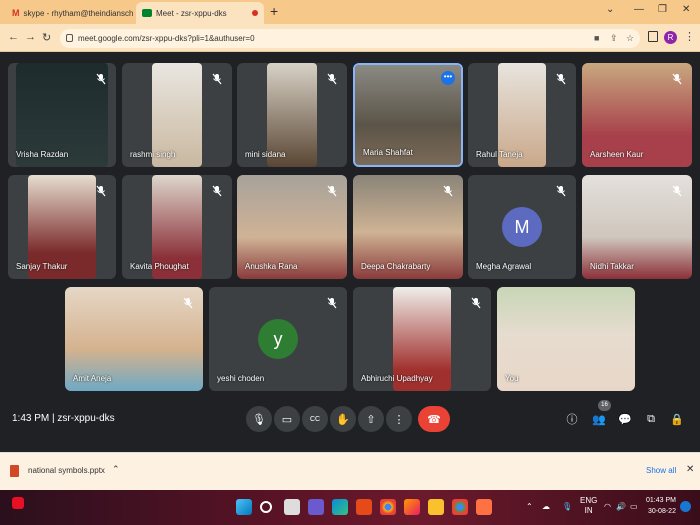  What do you see at coordinates (661, 470) in the screenshot?
I see `show-all-link: Show all` at bounding box center [661, 470].